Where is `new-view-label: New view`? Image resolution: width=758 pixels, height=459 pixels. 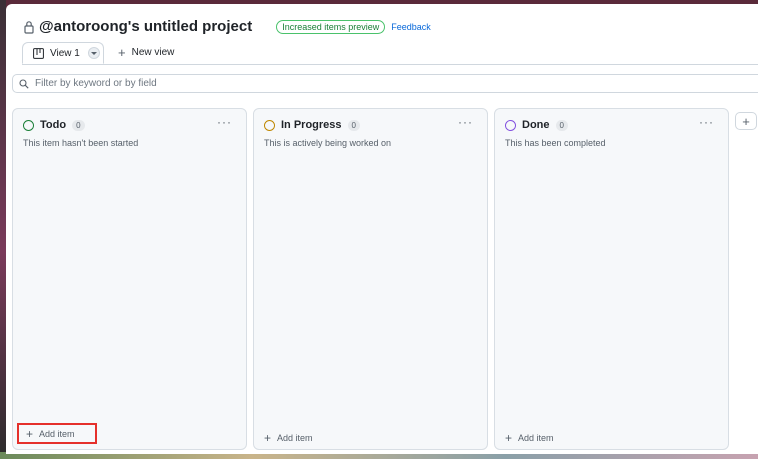
new-view-label: New view is located at coordinates (153, 52).